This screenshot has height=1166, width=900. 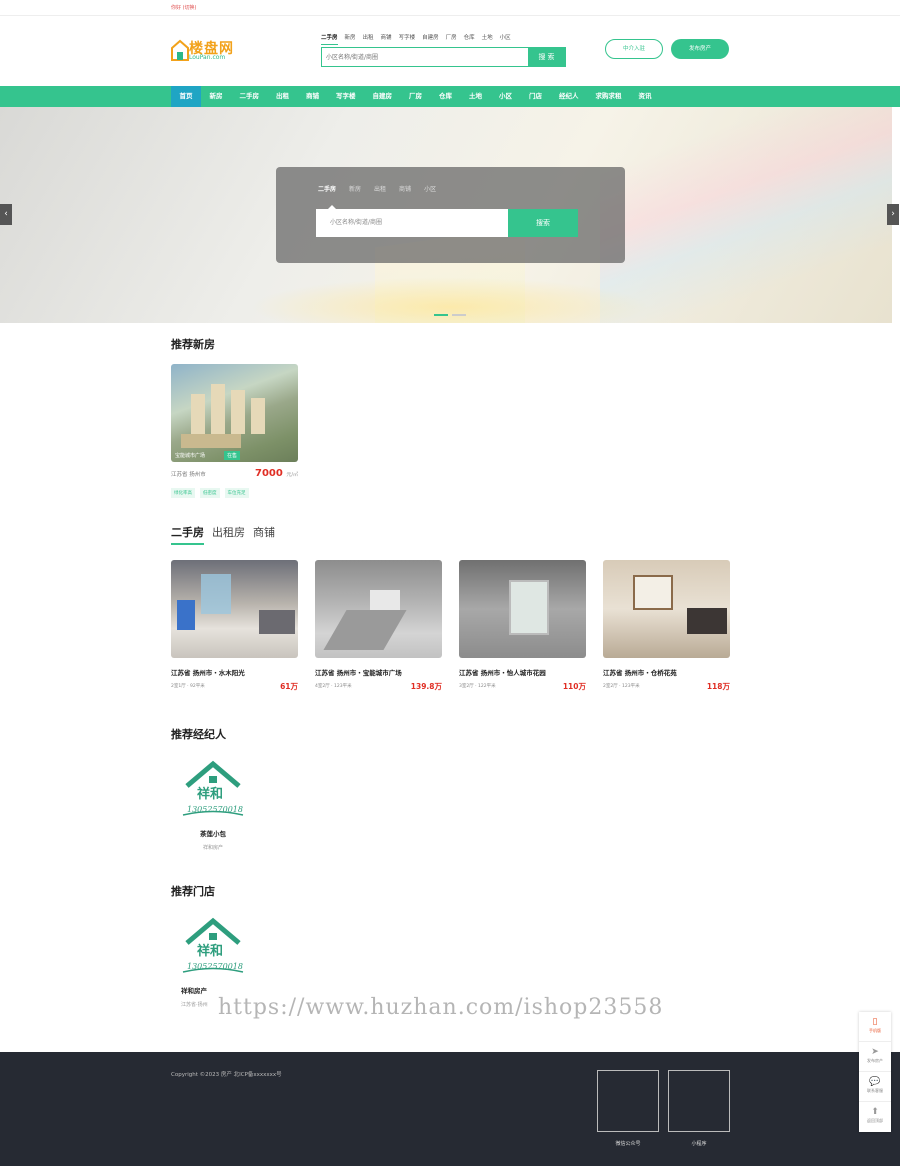 What do you see at coordinates (875, 1022) in the screenshot?
I see `phone-icon: ▯` at bounding box center [875, 1022].